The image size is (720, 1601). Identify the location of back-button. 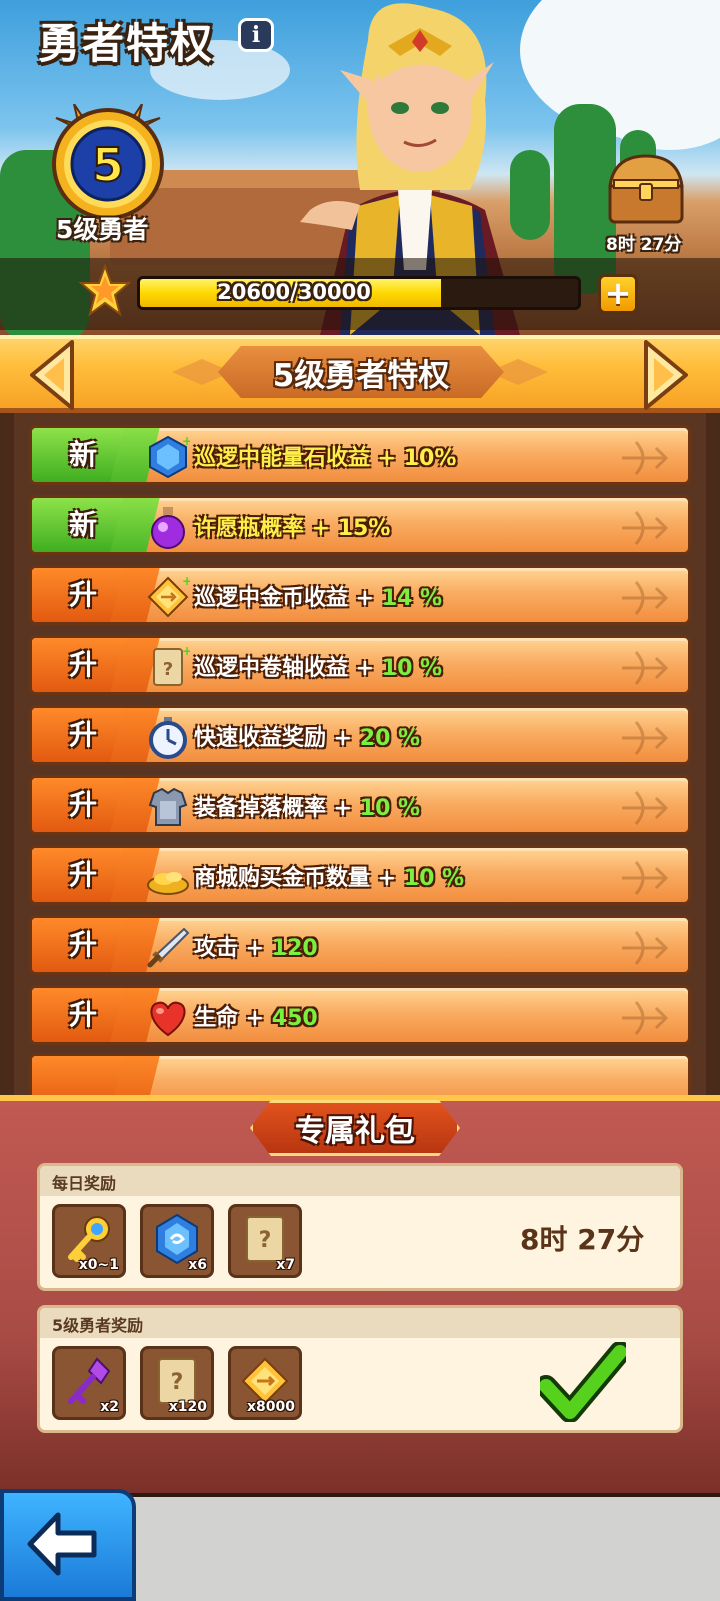
(68, 1545).